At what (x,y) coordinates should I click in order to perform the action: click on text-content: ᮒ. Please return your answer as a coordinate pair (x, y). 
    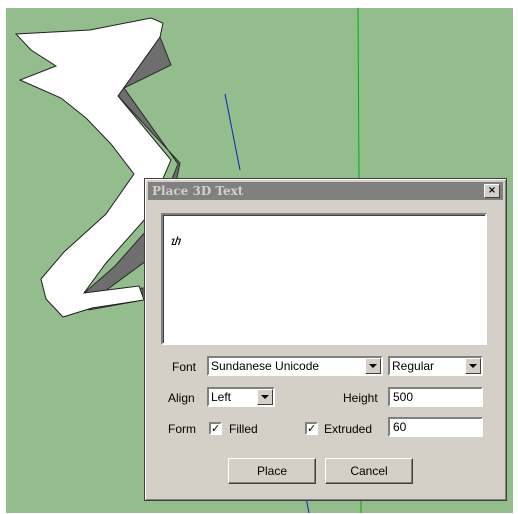
    Looking at the image, I should click on (176, 241).